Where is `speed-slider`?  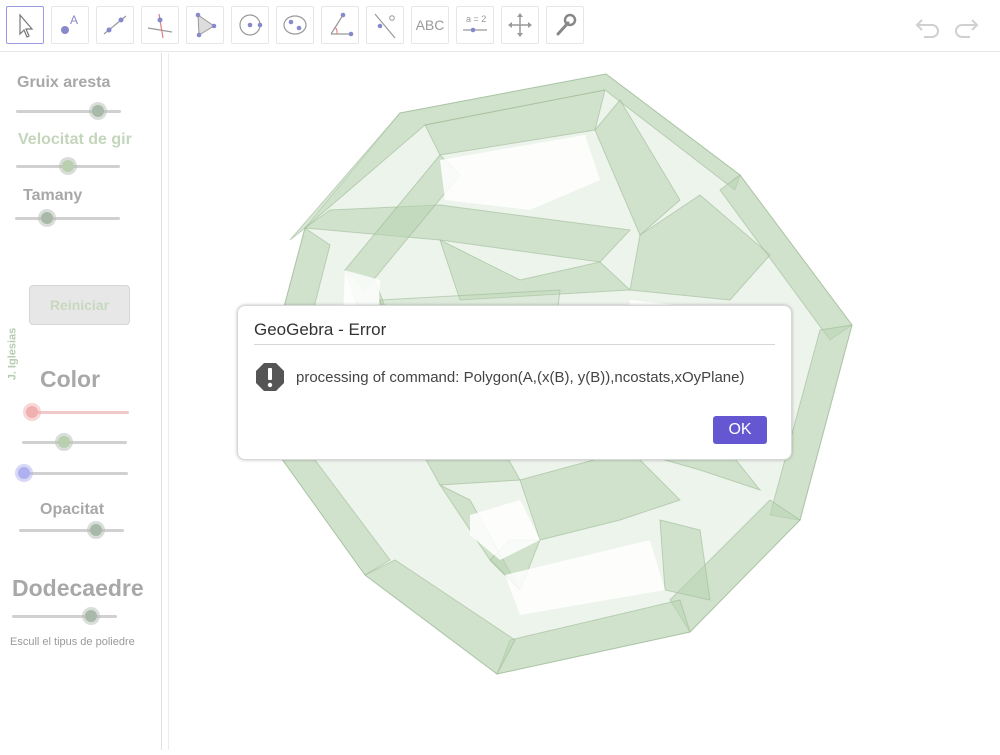 speed-slider is located at coordinates (68, 166).